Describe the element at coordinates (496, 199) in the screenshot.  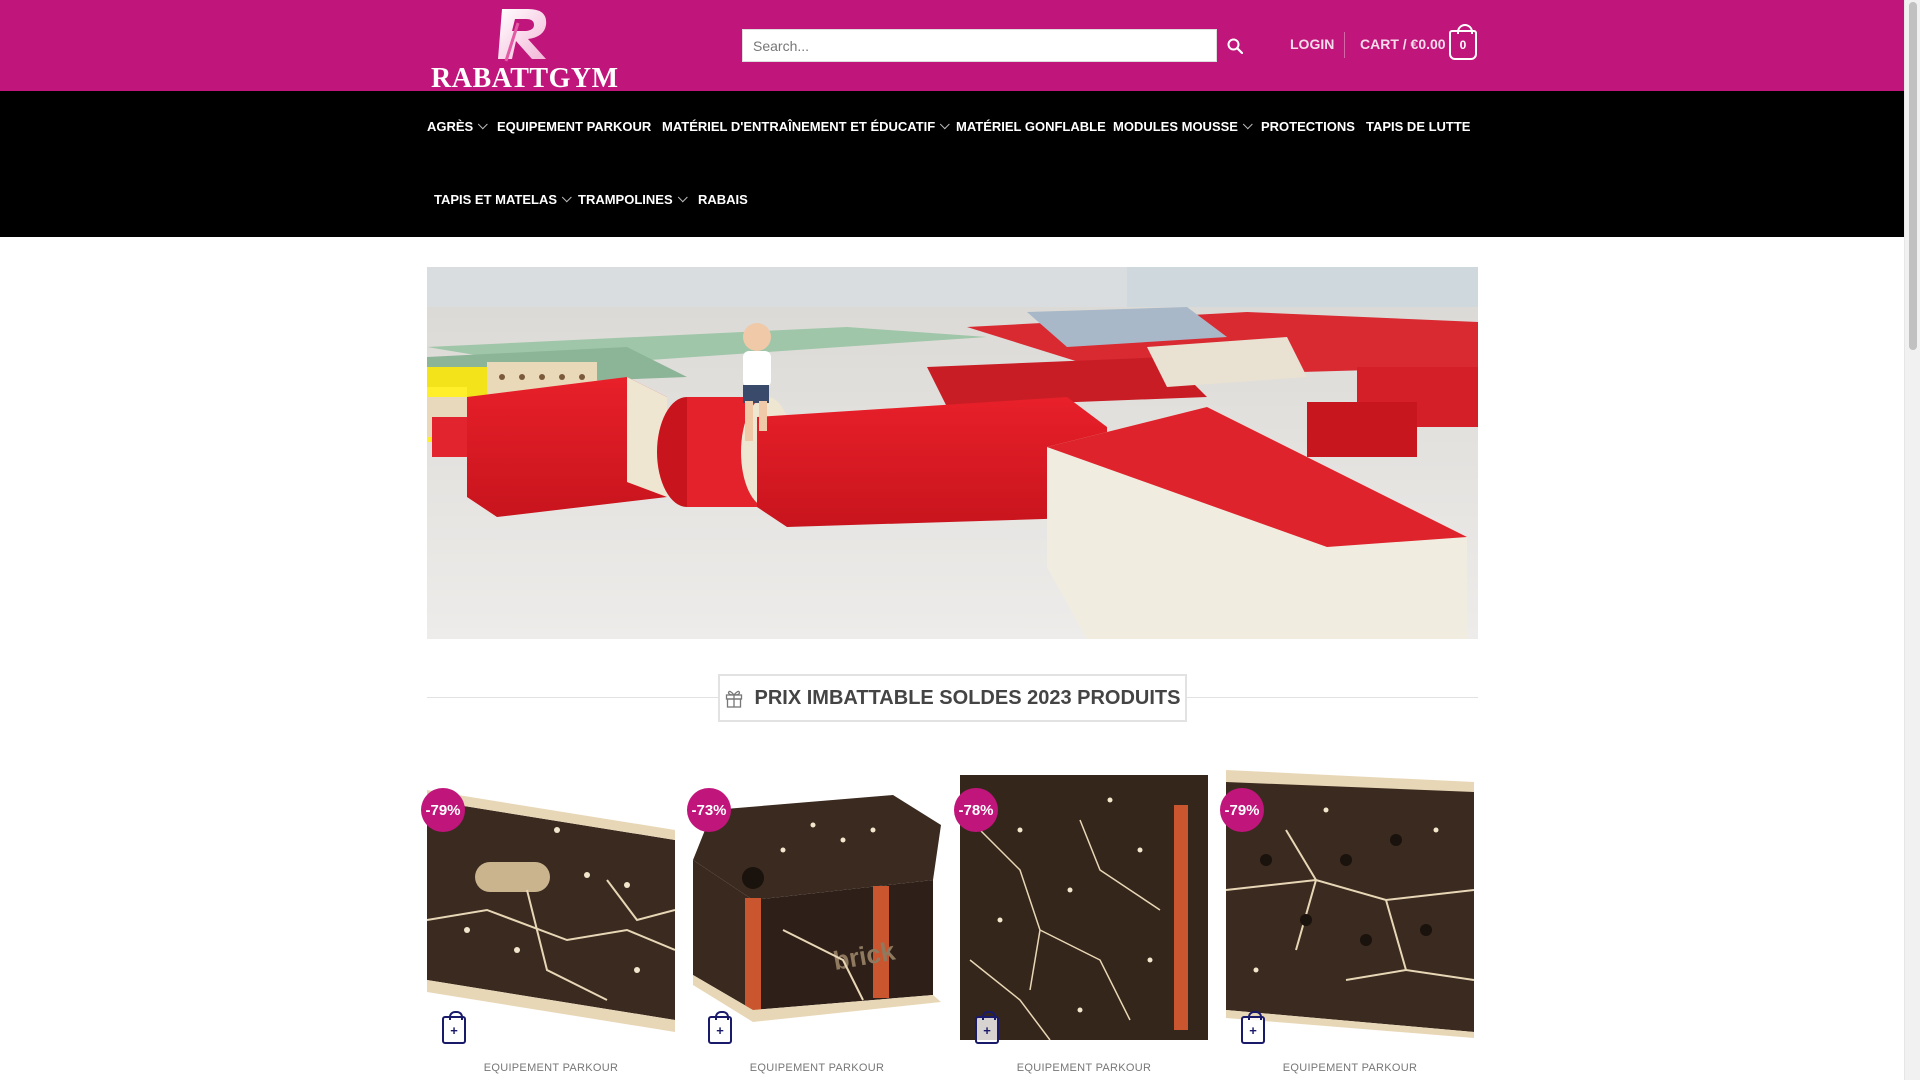
I see `nav-item-label: TAPIS ET MATELAS` at that location.